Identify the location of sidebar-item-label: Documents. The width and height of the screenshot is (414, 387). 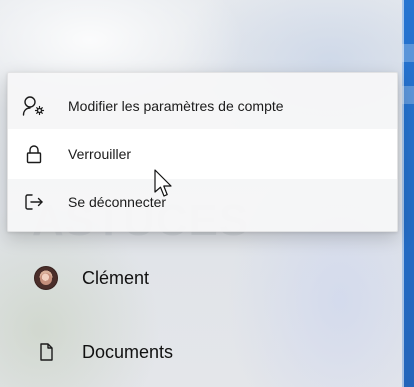
(128, 351).